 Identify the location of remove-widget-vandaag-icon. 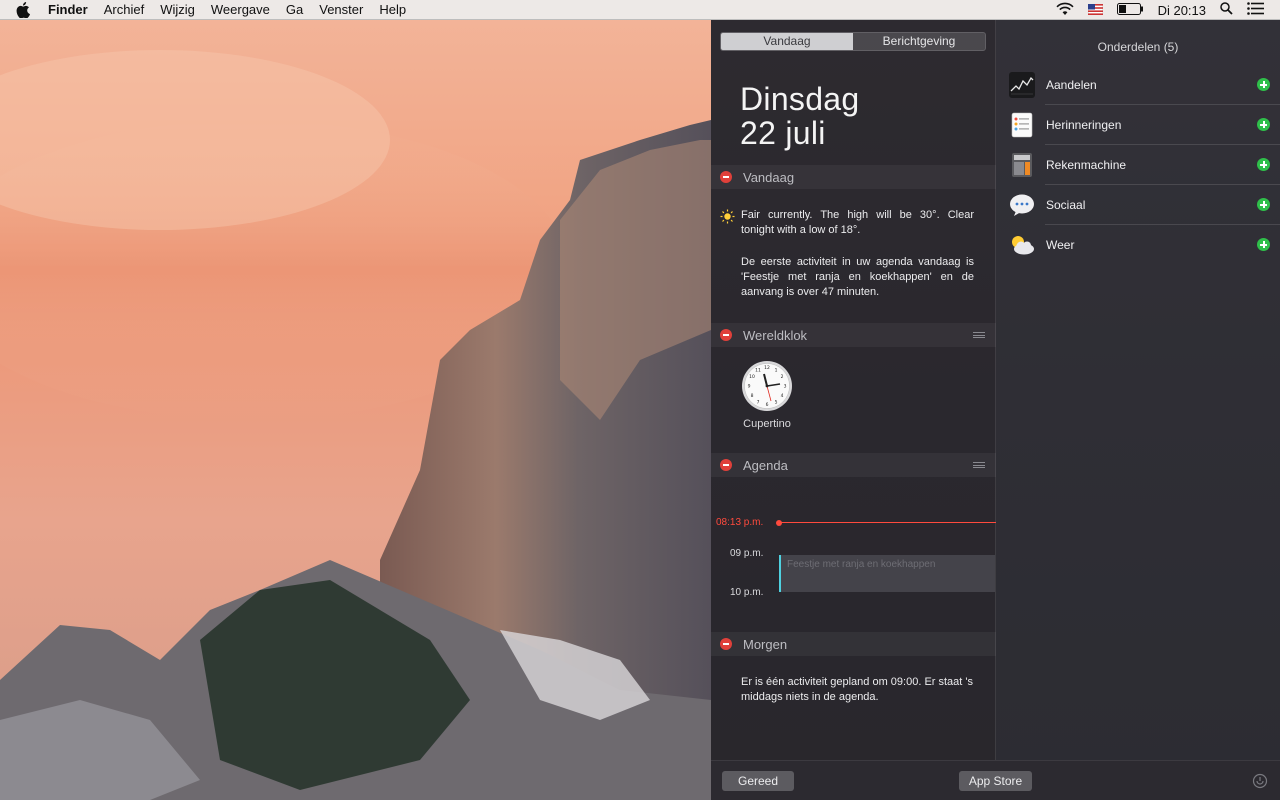
(726, 177).